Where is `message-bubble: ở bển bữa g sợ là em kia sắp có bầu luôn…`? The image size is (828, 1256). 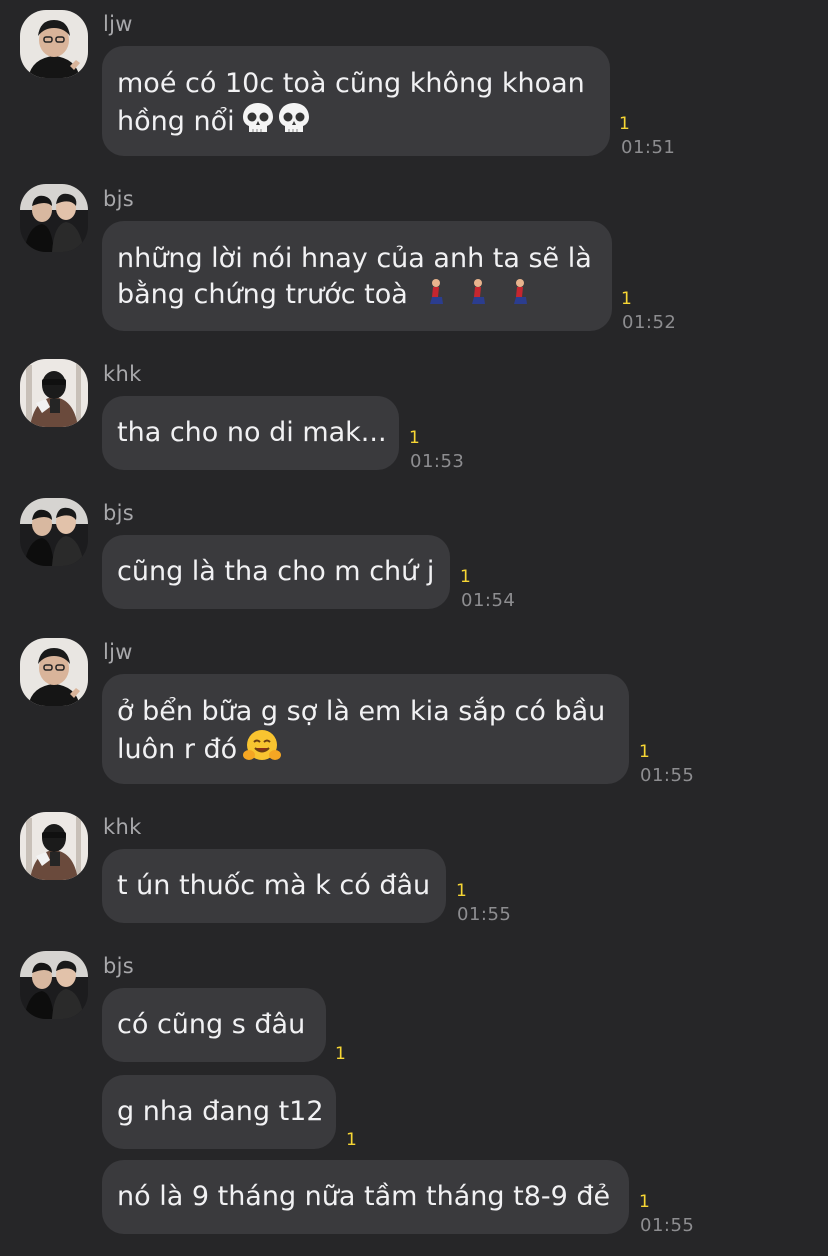 message-bubble: ở bển bữa g sợ là em kia sắp có bầu luôn… is located at coordinates (365, 729).